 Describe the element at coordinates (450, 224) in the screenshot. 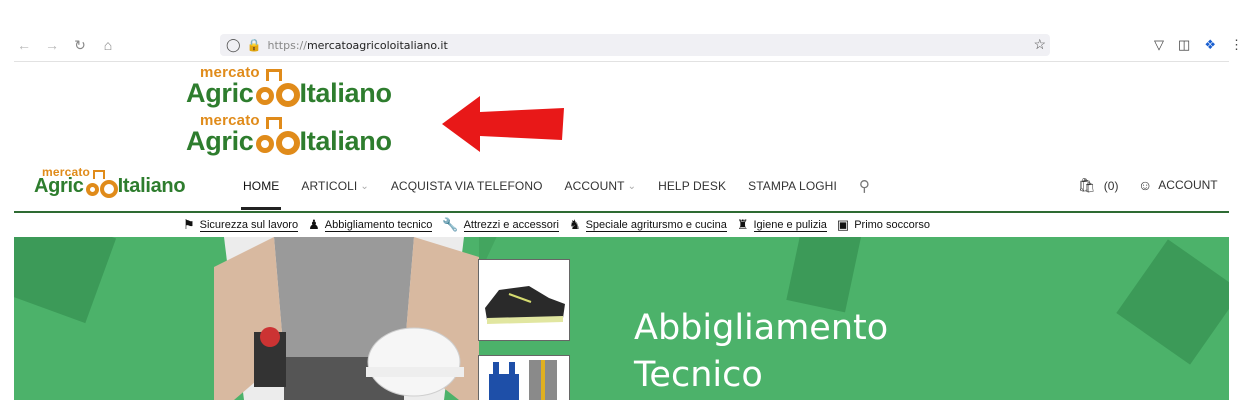

I see `wrench-icon: 🔧` at that location.